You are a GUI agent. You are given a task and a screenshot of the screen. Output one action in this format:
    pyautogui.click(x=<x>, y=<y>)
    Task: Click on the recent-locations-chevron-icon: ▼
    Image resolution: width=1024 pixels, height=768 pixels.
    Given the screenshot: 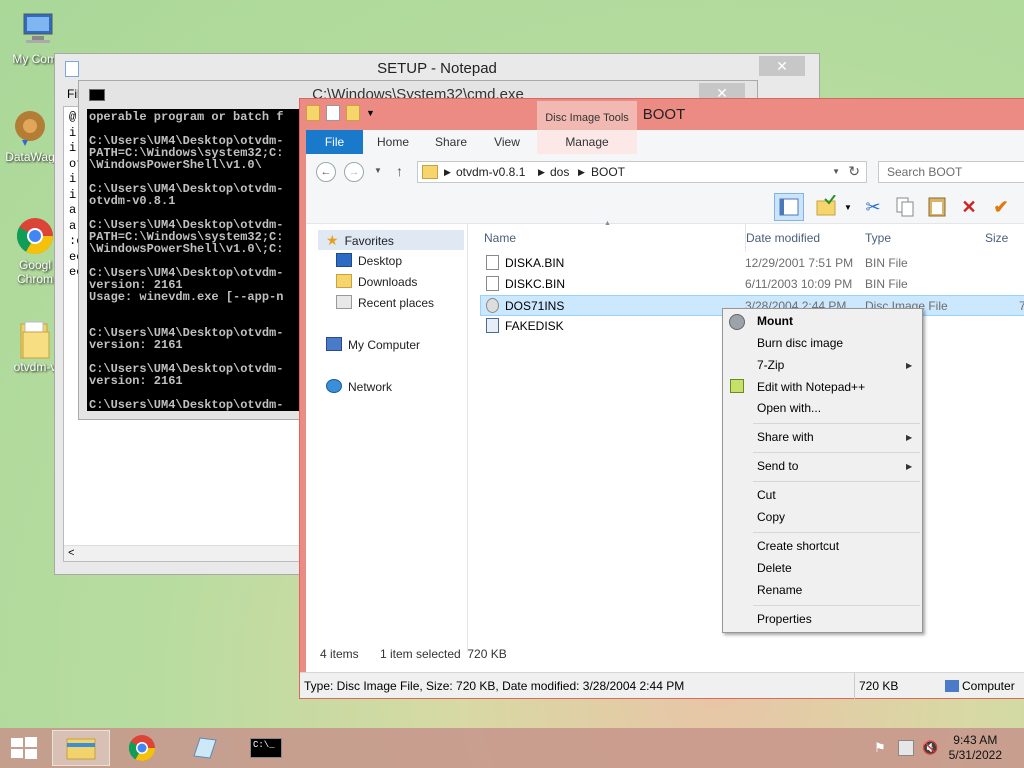 What is the action you would take?
    pyautogui.click(x=378, y=170)
    